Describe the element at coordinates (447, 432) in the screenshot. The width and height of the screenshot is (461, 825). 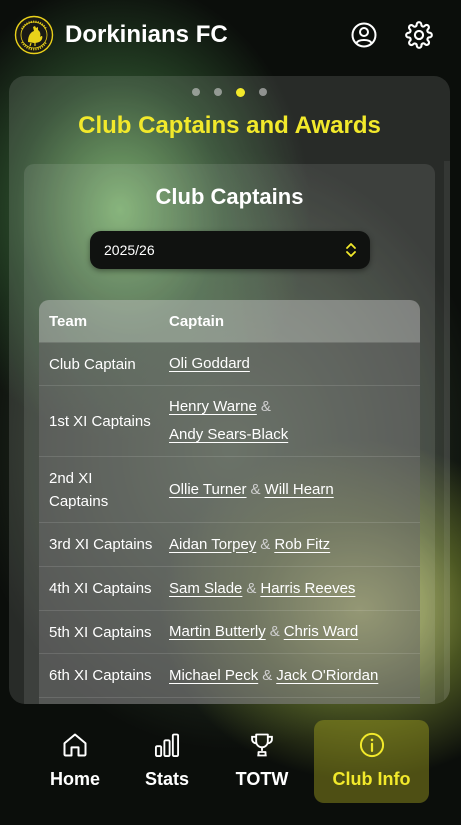
I see `scrollbar` at that location.